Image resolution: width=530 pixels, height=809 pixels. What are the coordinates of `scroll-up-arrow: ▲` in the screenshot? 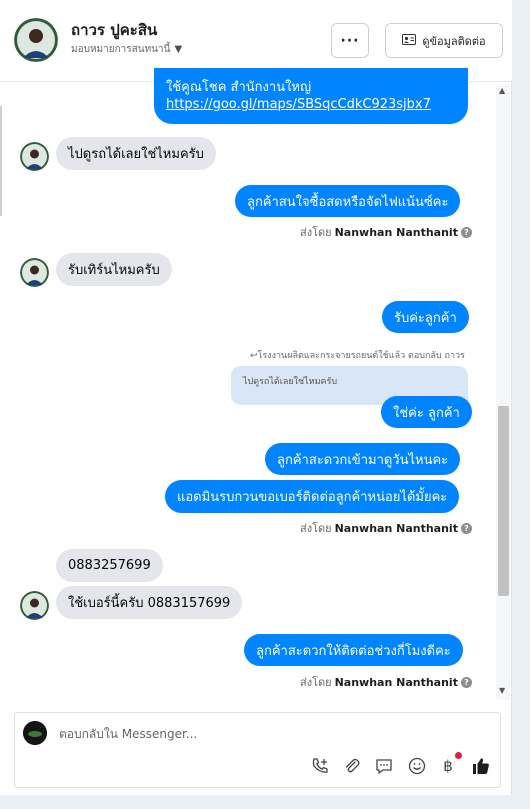 It's located at (502, 90).